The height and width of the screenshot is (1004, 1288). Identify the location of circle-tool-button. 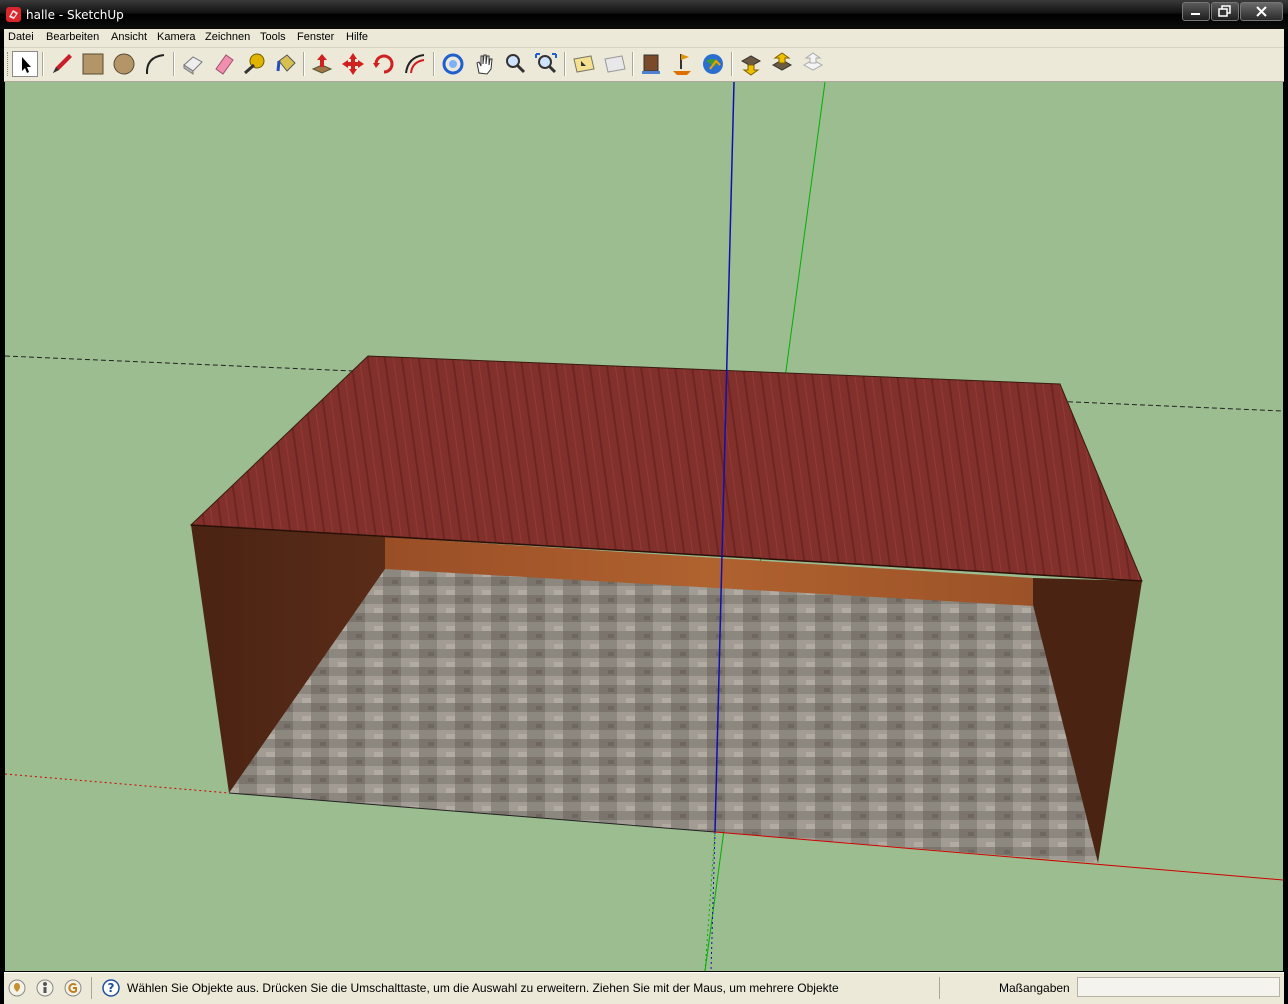
(124, 64).